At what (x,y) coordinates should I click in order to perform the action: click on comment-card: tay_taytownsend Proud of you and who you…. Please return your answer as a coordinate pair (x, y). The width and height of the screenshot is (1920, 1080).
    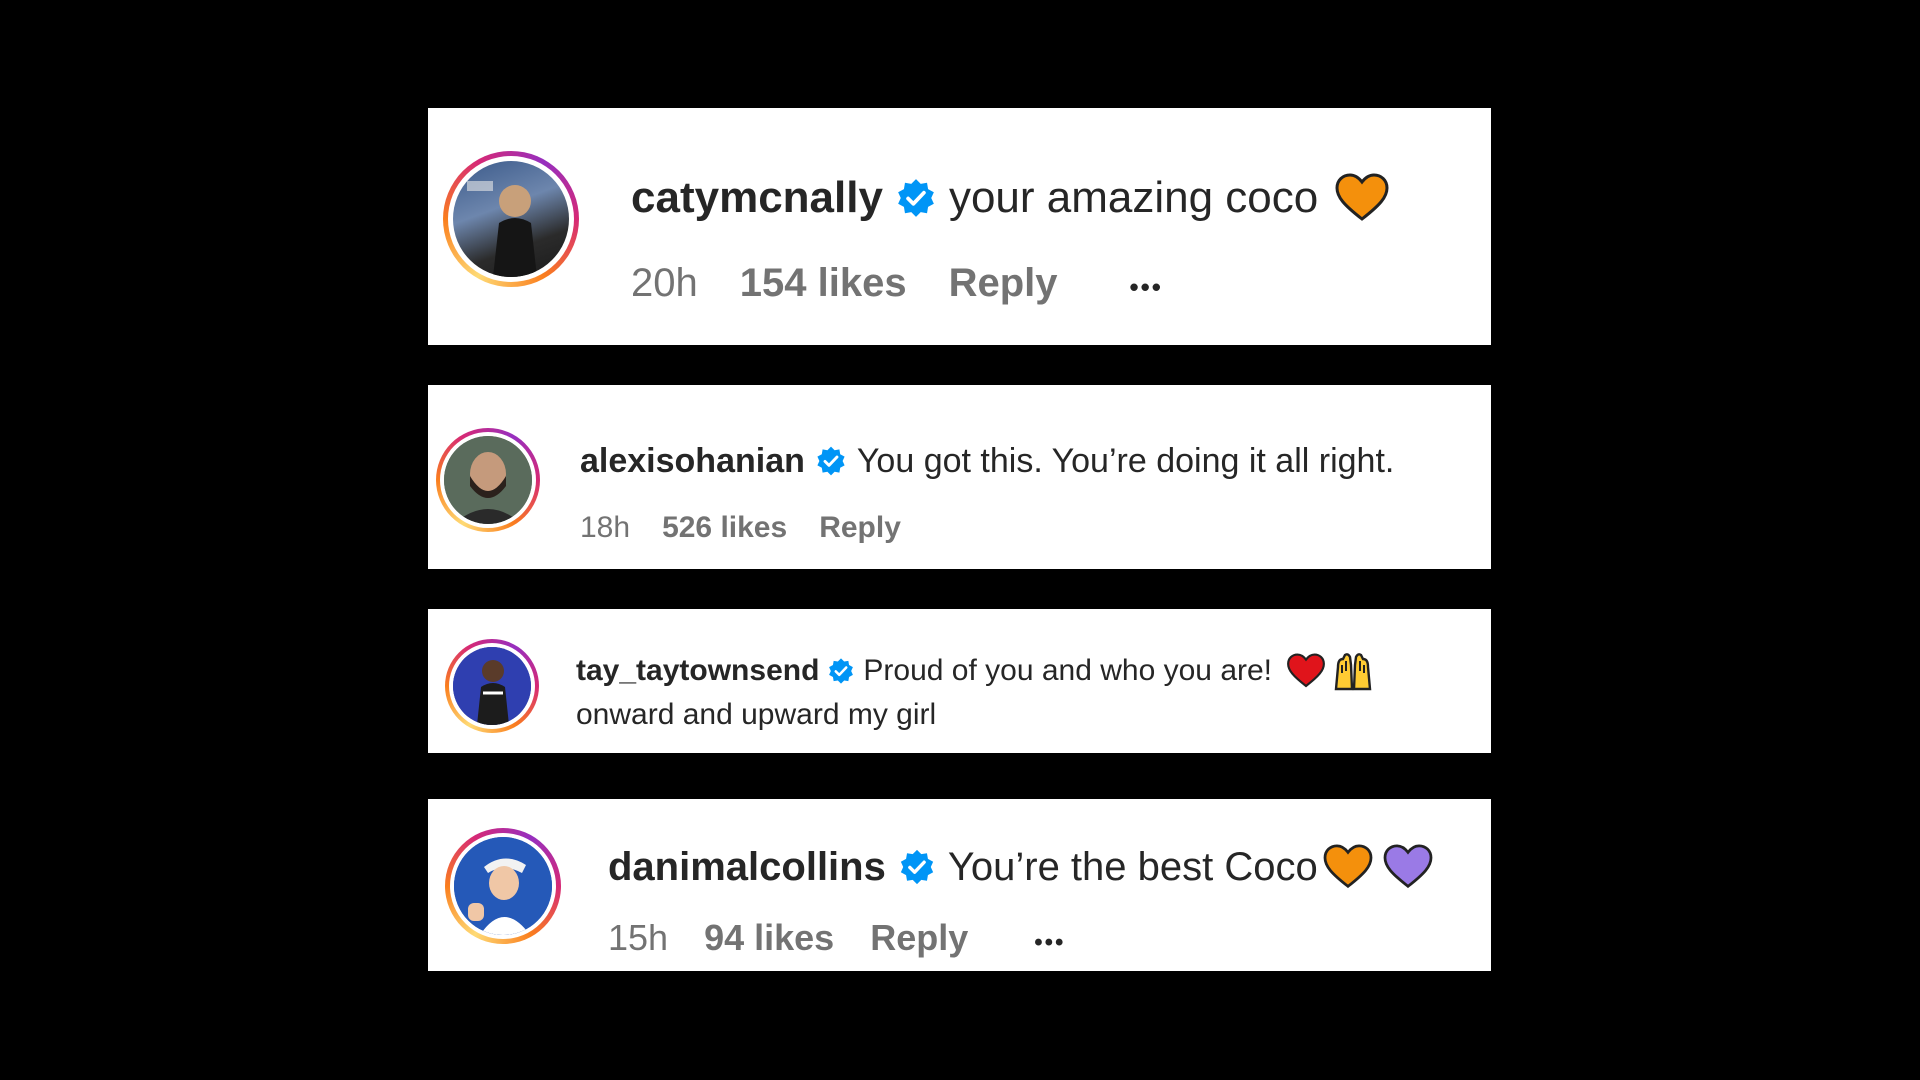
    Looking at the image, I should click on (959, 681).